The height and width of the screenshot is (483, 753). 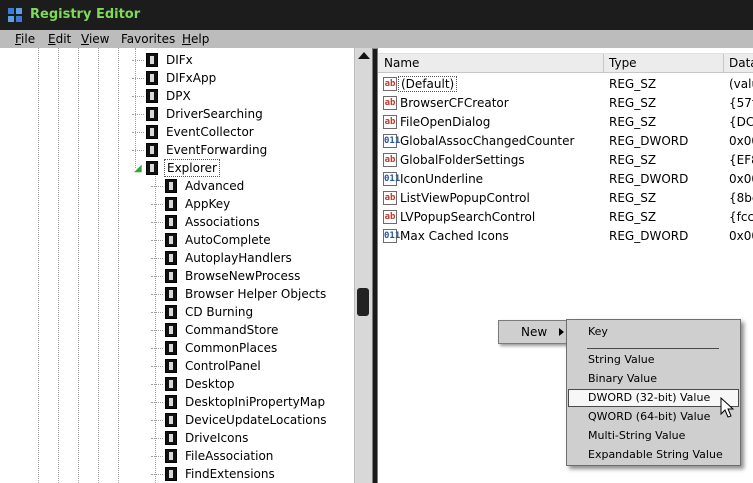 What do you see at coordinates (230, 474) in the screenshot?
I see `tree-item-label: FindExtensions` at bounding box center [230, 474].